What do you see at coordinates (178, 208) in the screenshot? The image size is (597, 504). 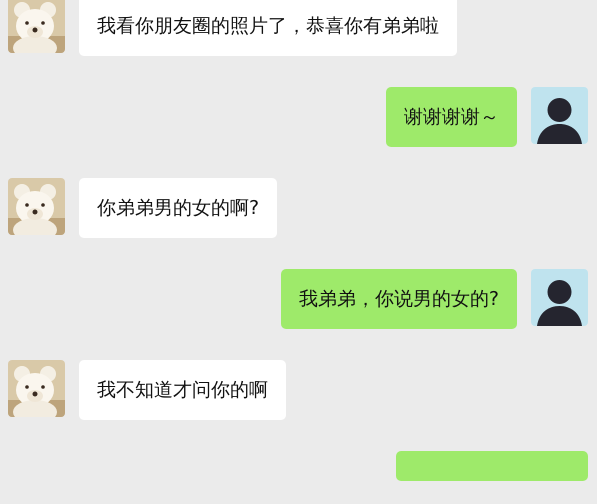 I see `message-bubble: 你弟弟男的女的啊?` at bounding box center [178, 208].